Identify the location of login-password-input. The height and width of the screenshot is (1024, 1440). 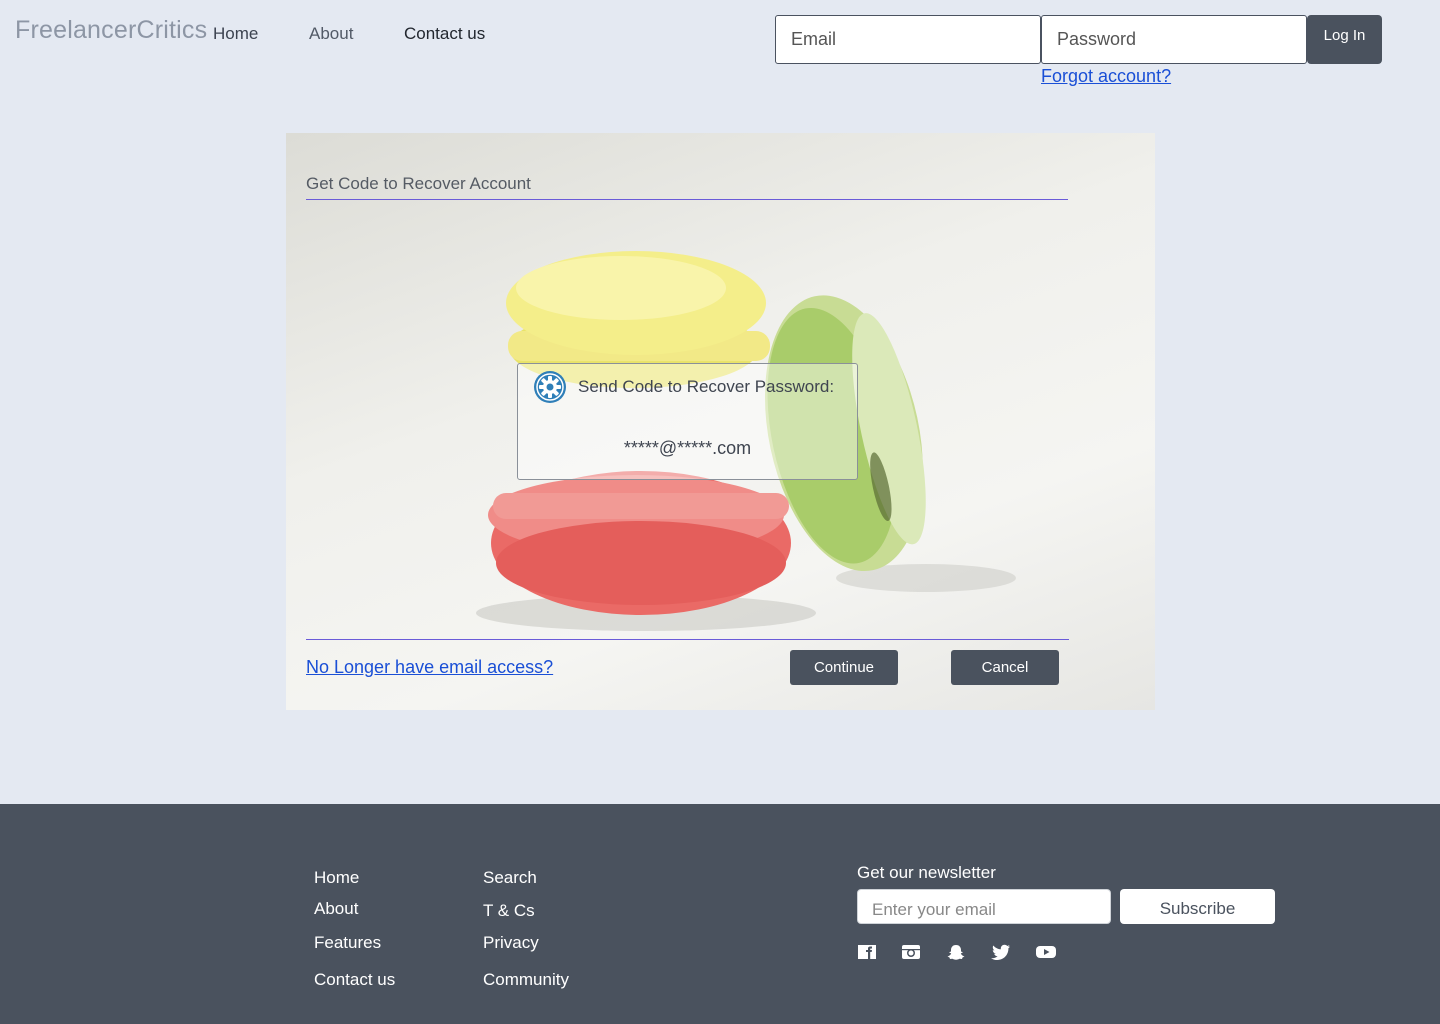
(1174, 39).